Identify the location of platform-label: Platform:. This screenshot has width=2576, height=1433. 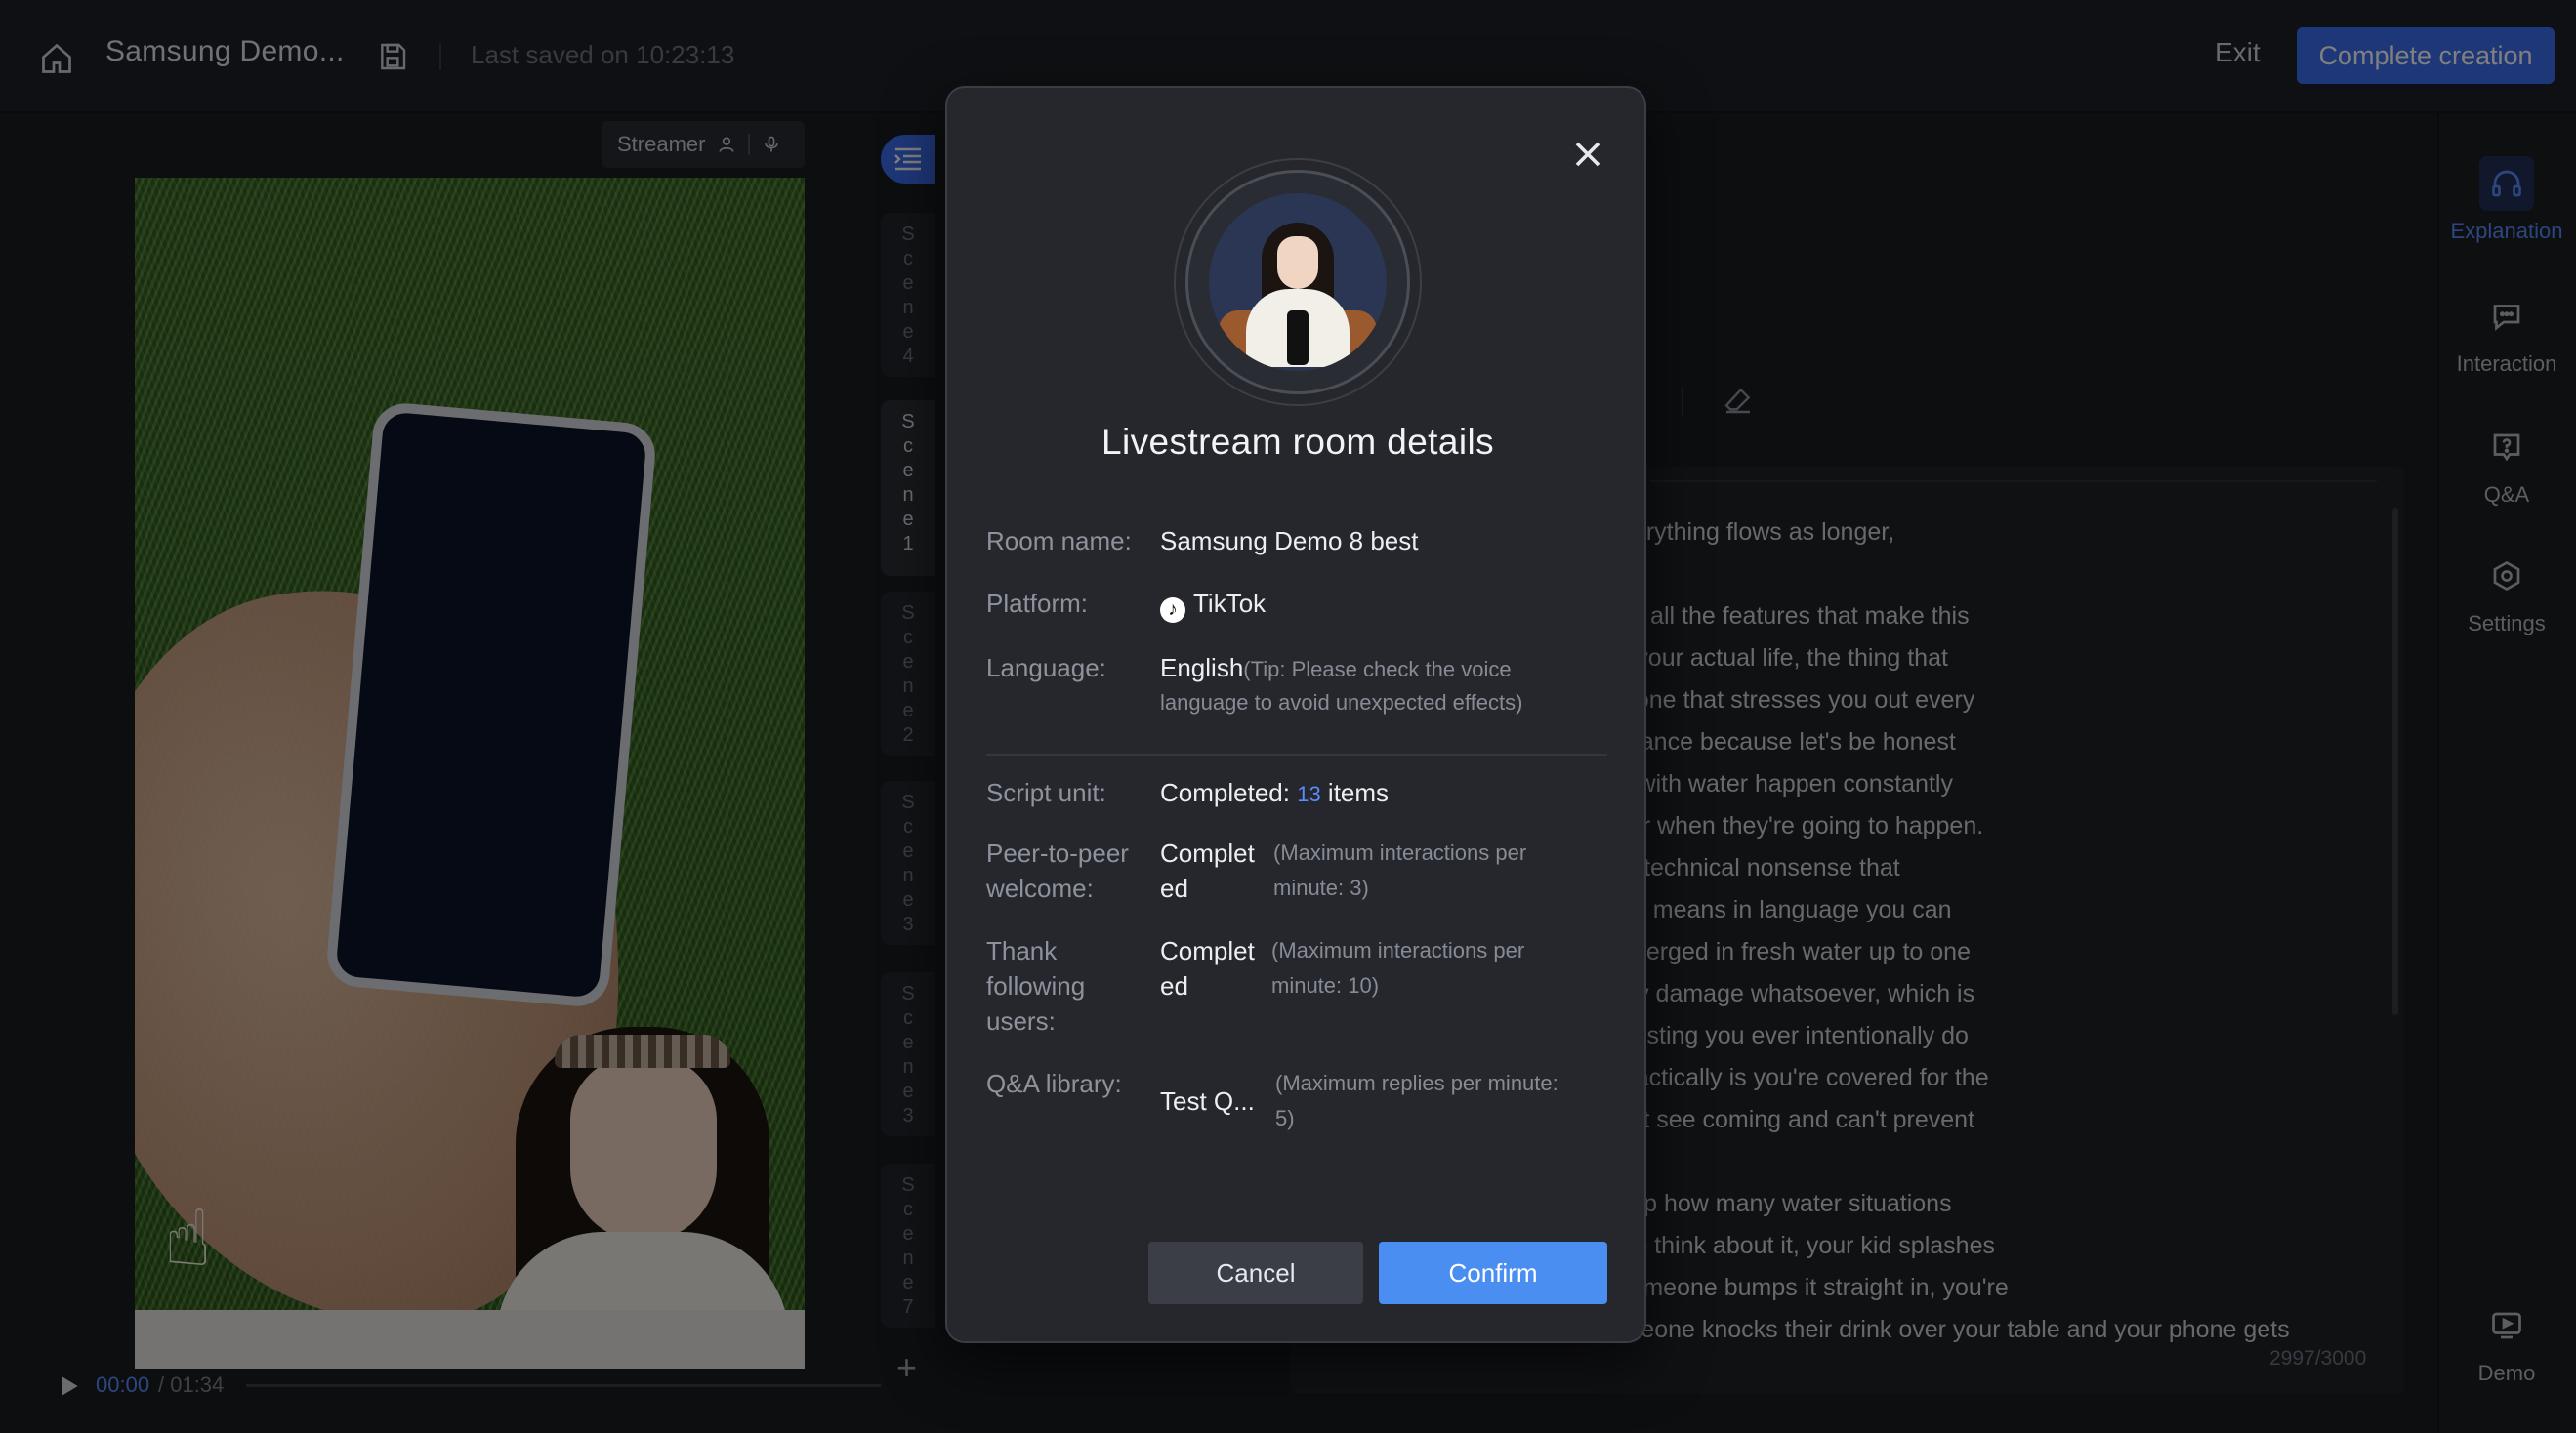
(1037, 603).